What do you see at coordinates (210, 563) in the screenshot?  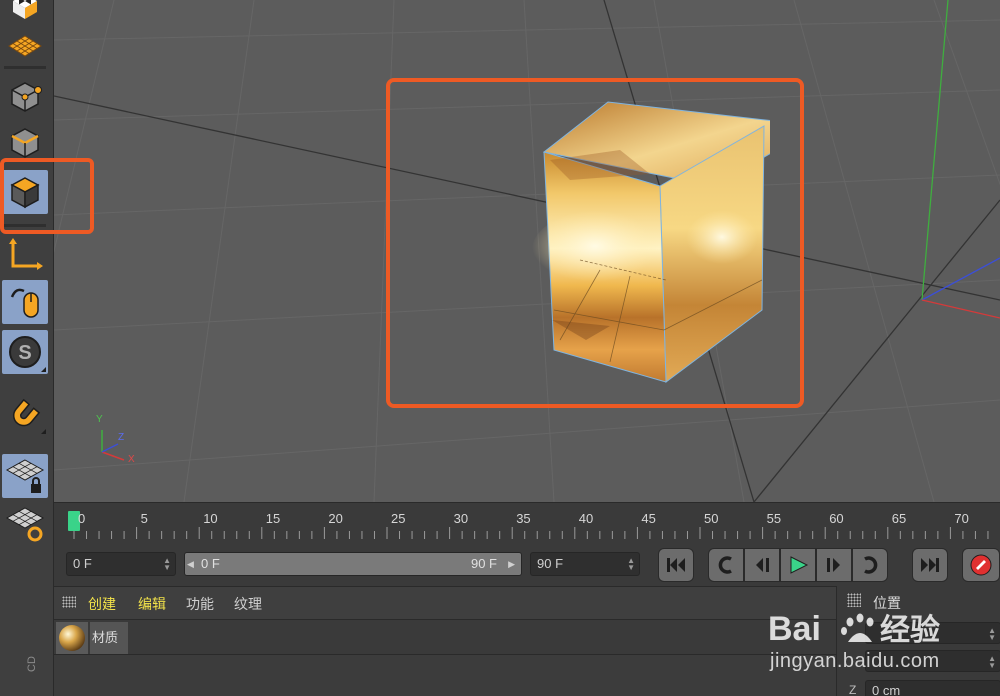 I see `range-start-value: 0 F` at bounding box center [210, 563].